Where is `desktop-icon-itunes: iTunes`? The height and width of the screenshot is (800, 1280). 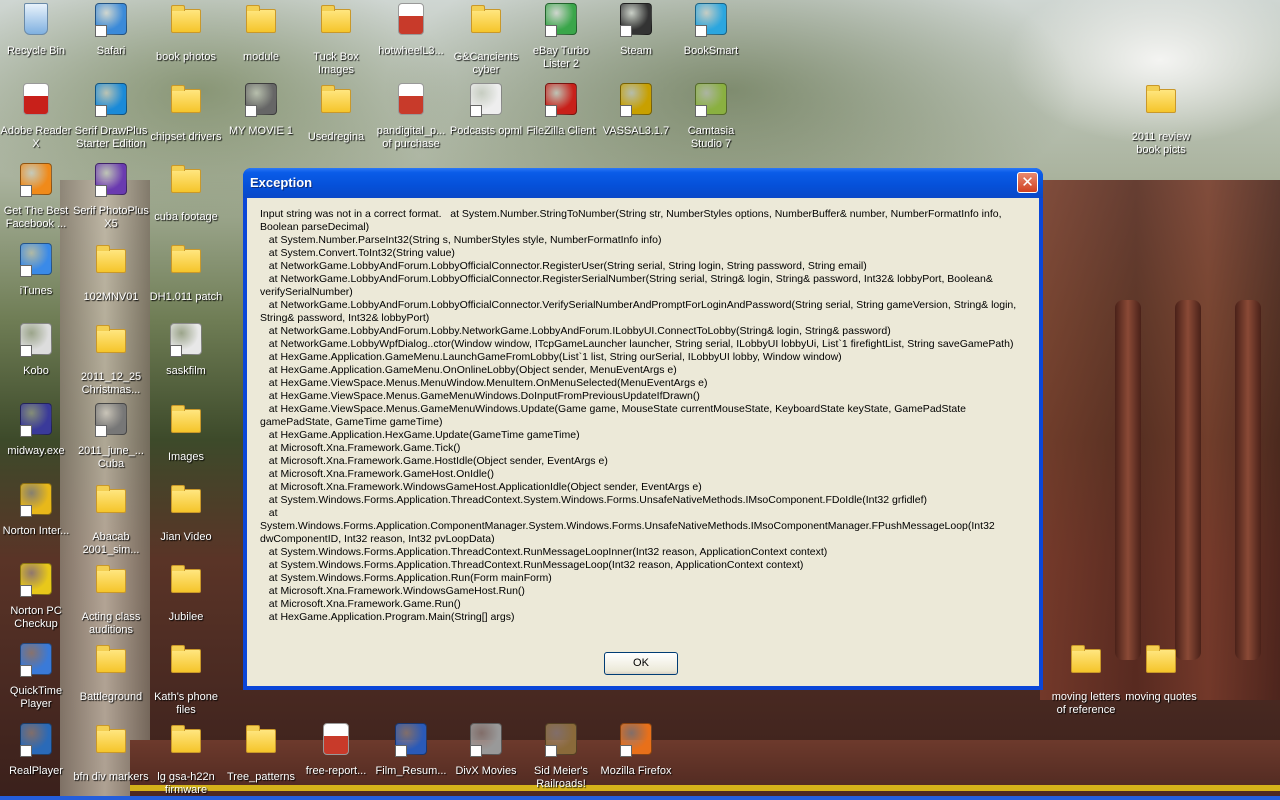
desktop-icon-itunes: iTunes is located at coordinates (37, 270).